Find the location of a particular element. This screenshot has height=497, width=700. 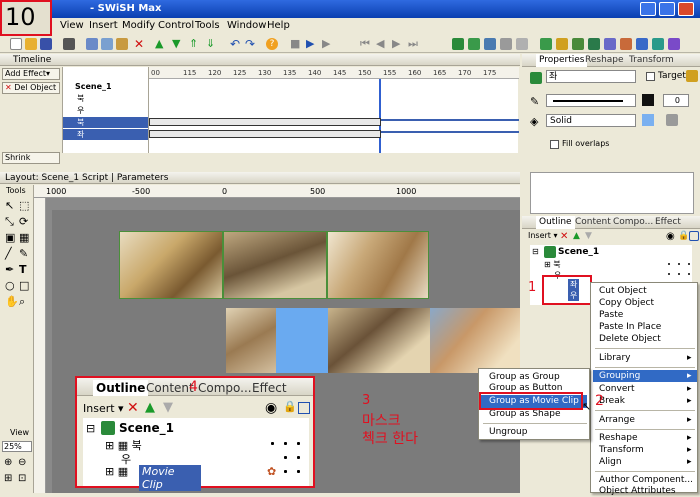

del-object-button: ✕ Del Object is located at coordinates (31, 88).